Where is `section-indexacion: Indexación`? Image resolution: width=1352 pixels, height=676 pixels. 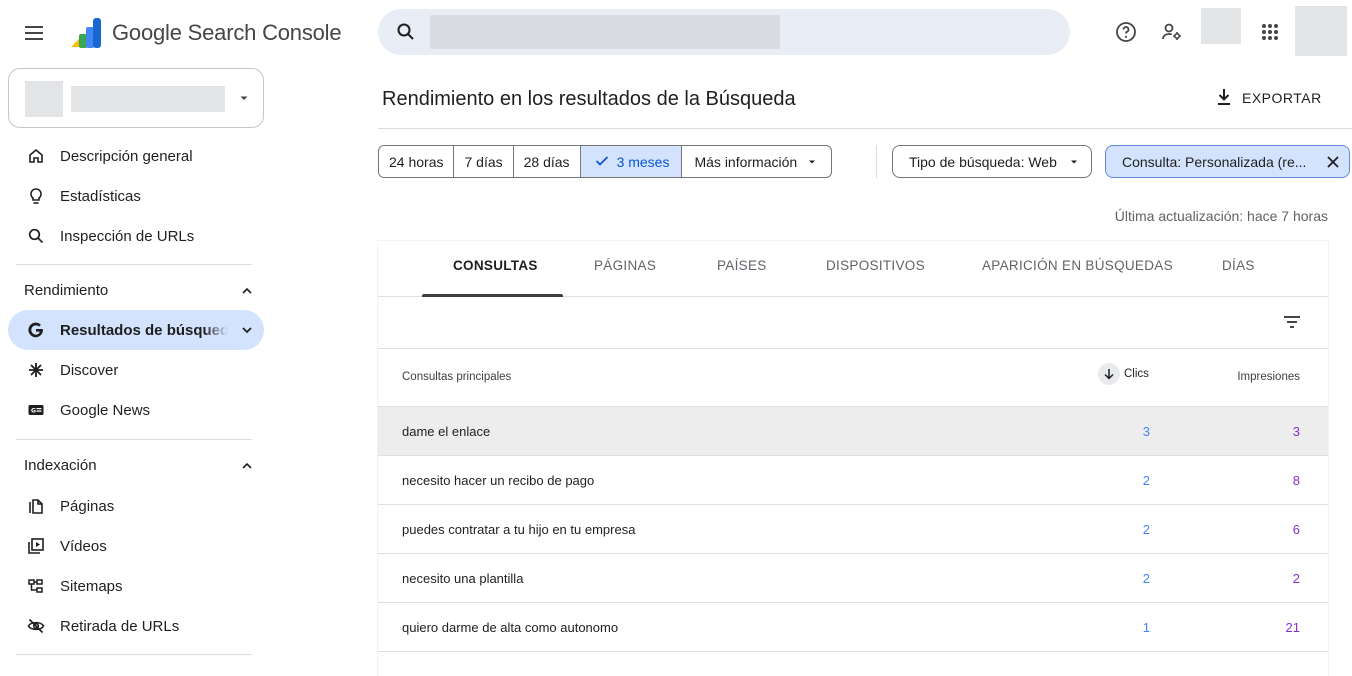
section-indexacion: Indexación is located at coordinates (140, 465).